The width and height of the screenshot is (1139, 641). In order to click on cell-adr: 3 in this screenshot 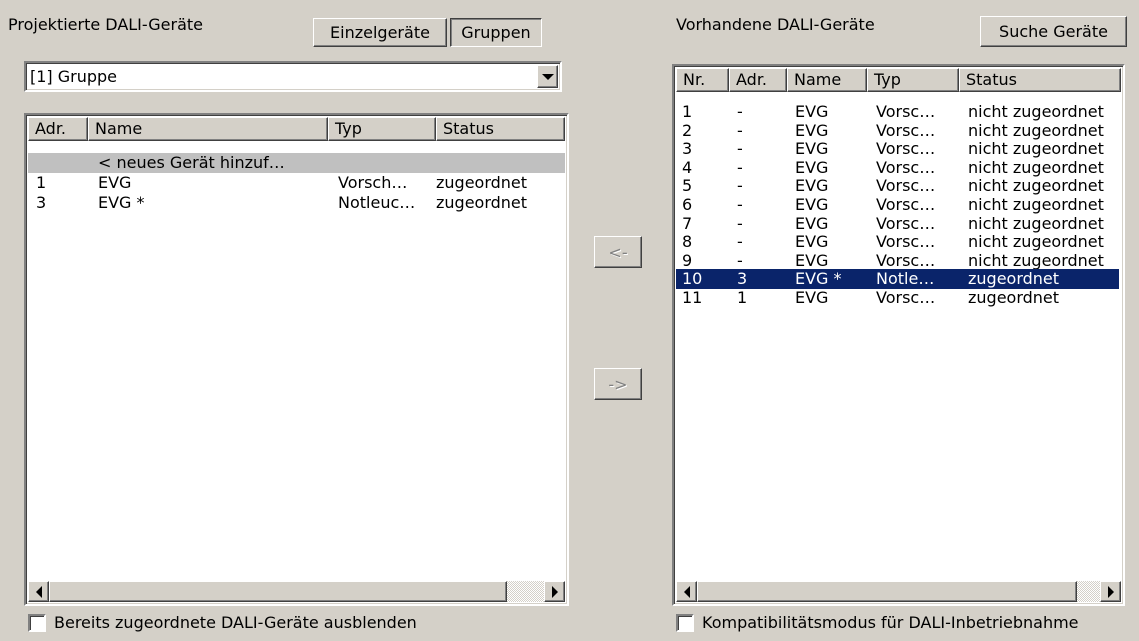, I will do `click(742, 279)`.